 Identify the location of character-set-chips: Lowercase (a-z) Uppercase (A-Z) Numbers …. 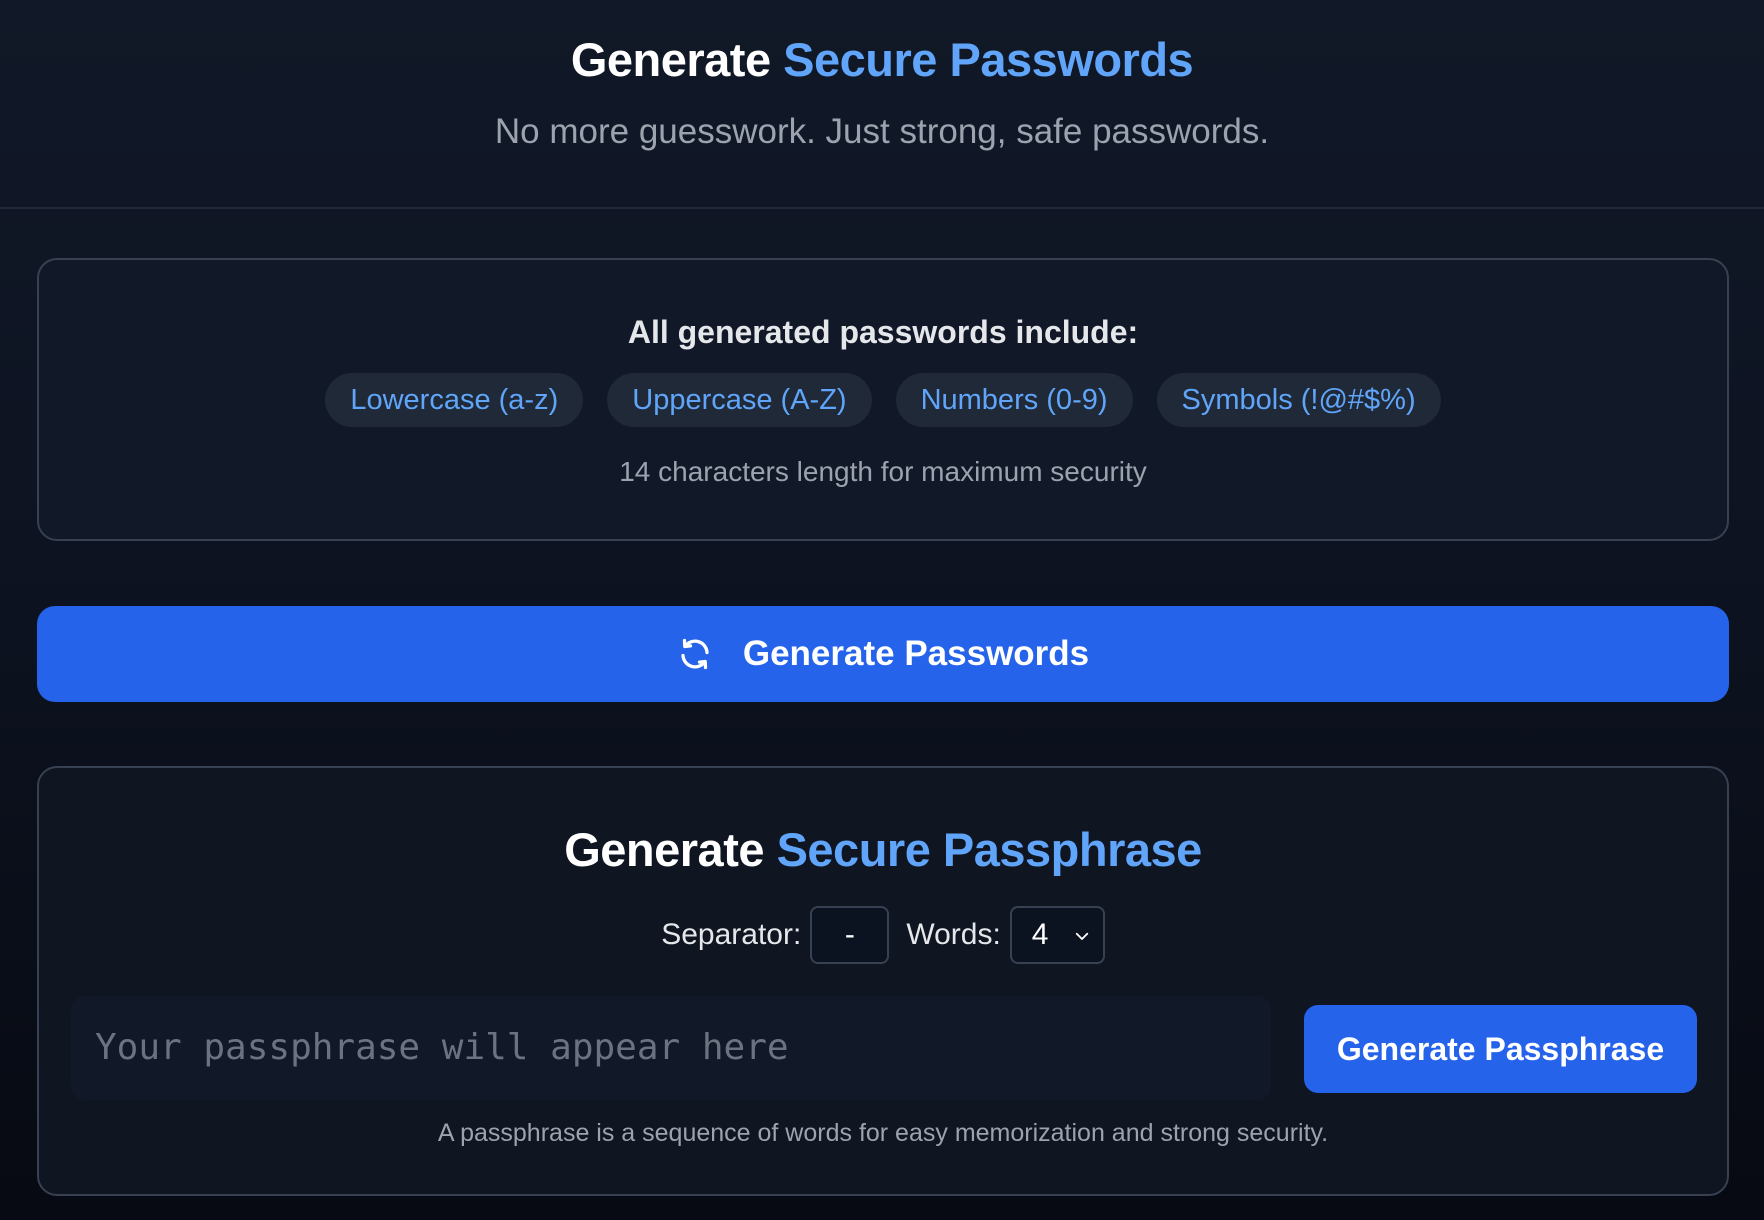
(883, 400).